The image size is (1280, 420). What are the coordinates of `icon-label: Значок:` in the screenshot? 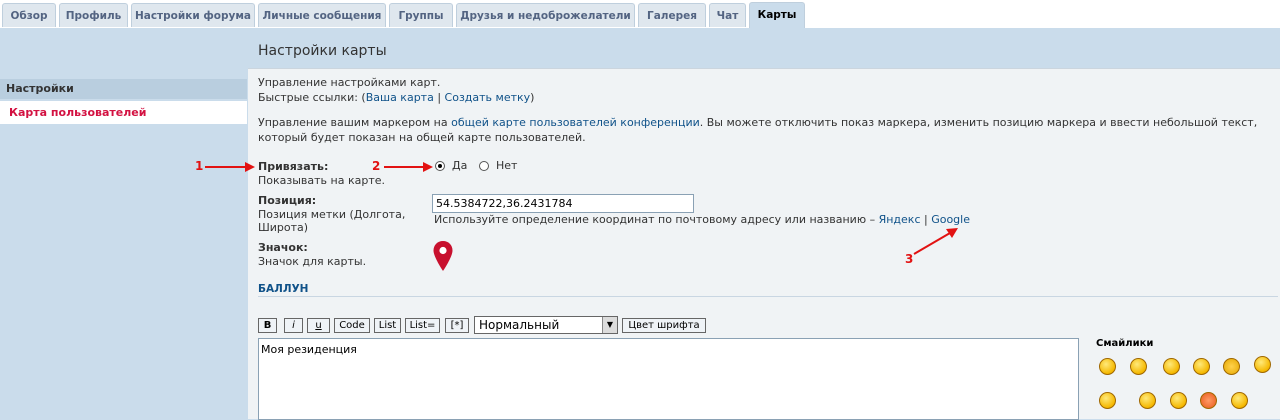 It's located at (283, 247).